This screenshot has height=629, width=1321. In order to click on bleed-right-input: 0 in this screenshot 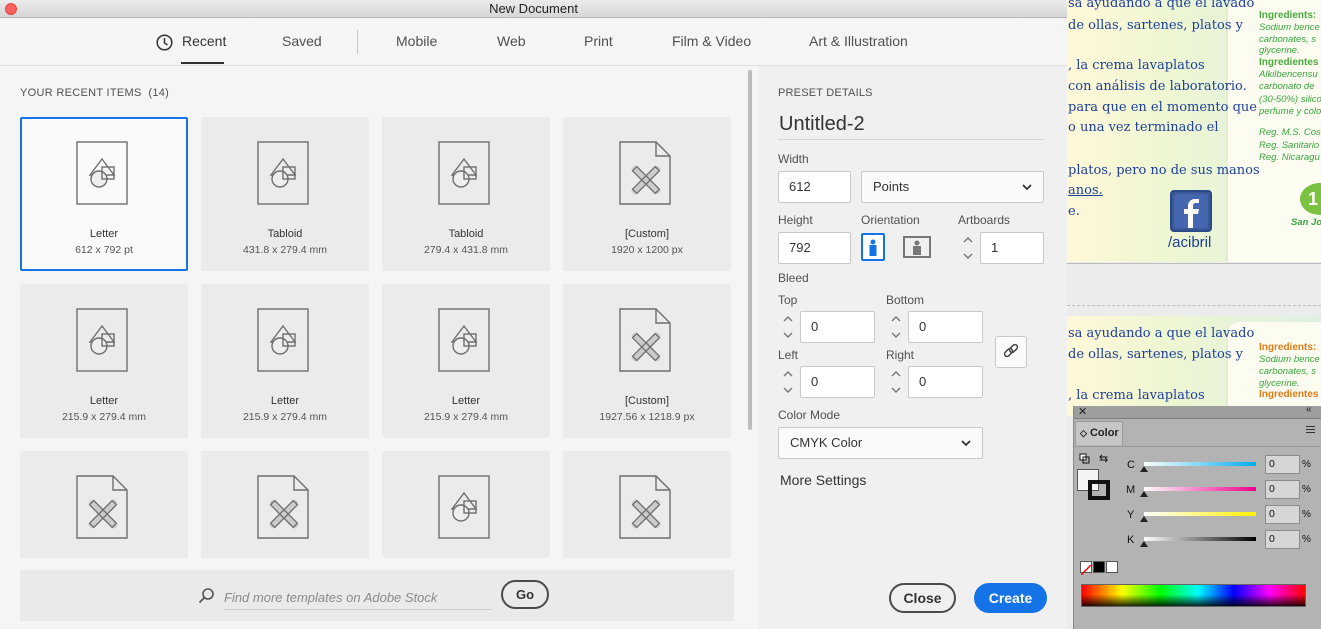, I will do `click(945, 382)`.